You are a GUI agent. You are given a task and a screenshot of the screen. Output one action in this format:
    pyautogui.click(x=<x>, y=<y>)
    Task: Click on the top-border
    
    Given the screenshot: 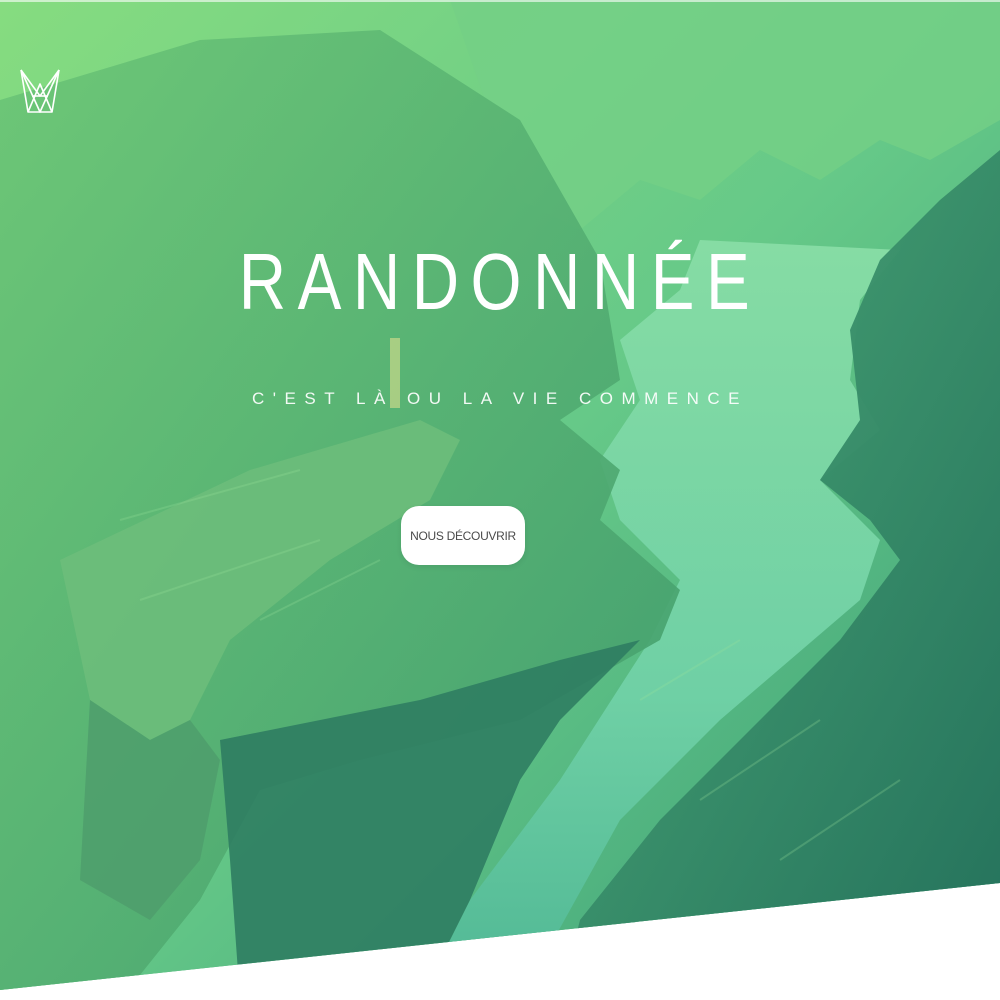 What is the action you would take?
    pyautogui.click(x=500, y=1)
    